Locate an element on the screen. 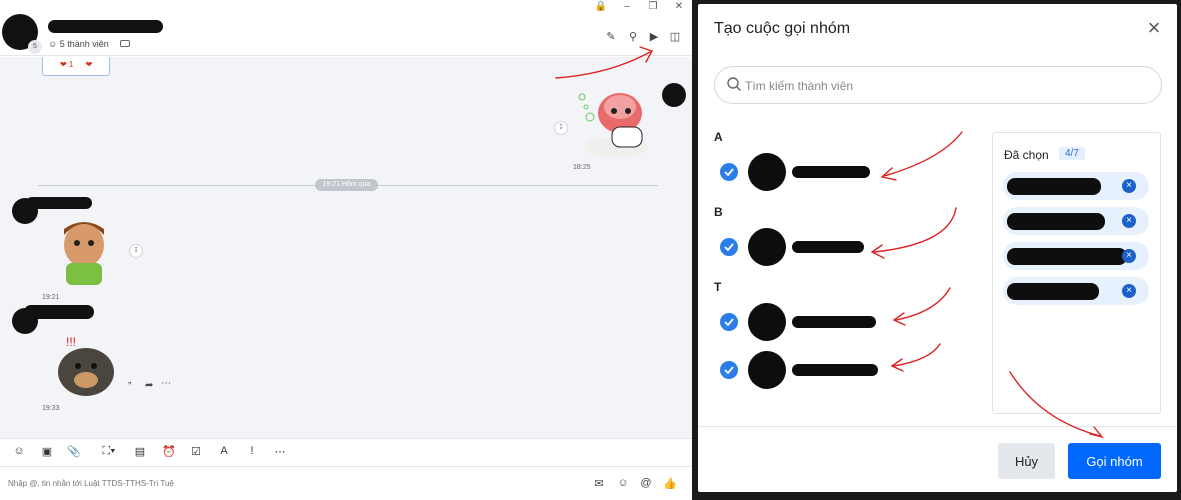 The height and width of the screenshot is (500, 1181). search-icon is located at coordinates (734, 84).